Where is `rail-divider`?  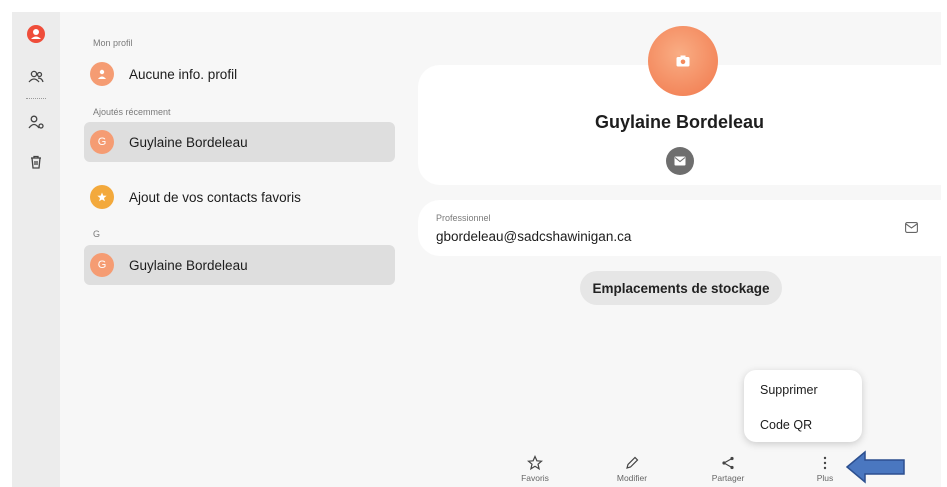
rail-divider is located at coordinates (36, 98).